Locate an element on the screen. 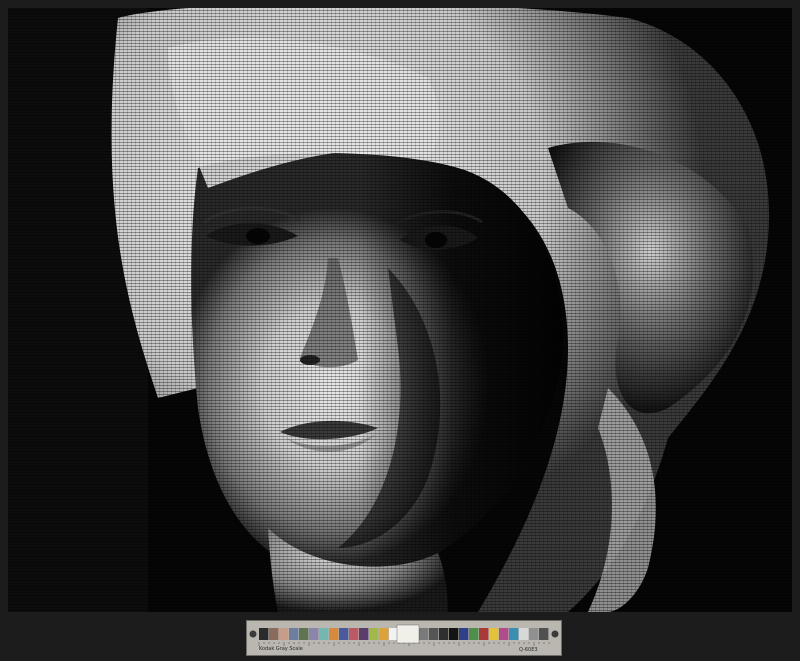 This screenshot has height=661, width=800. color-calibration-target: Kodak Gray Scale Q-60E3 is located at coordinates (404, 638).